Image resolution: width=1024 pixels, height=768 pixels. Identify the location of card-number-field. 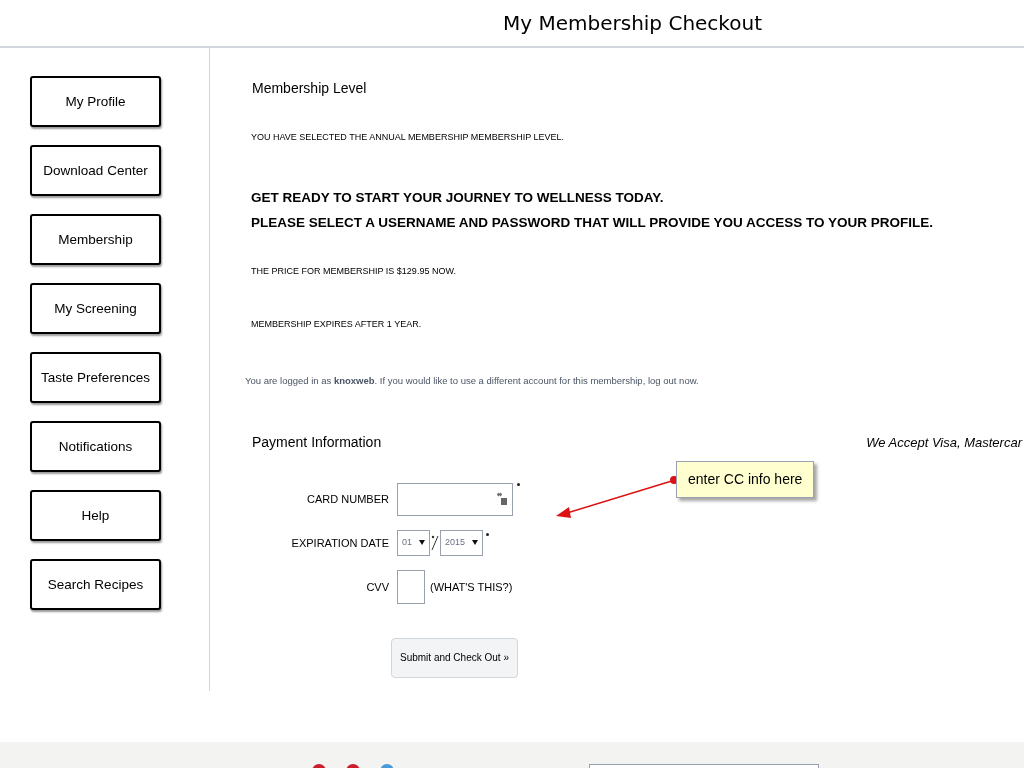
(455, 499).